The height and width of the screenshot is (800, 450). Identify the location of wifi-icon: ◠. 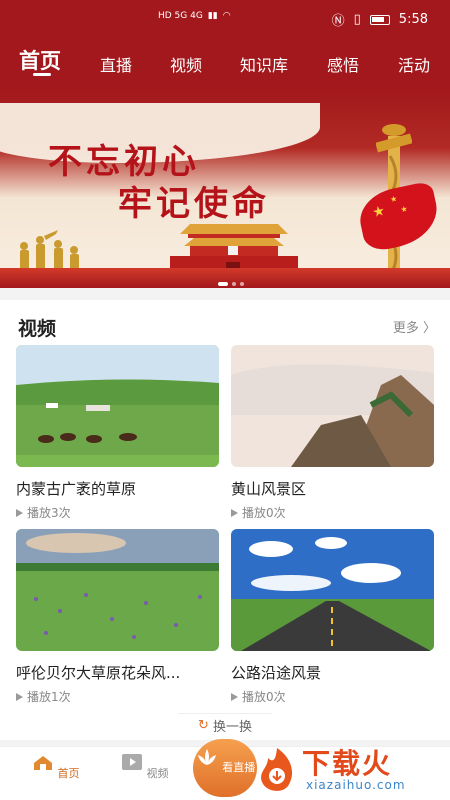
(226, 16).